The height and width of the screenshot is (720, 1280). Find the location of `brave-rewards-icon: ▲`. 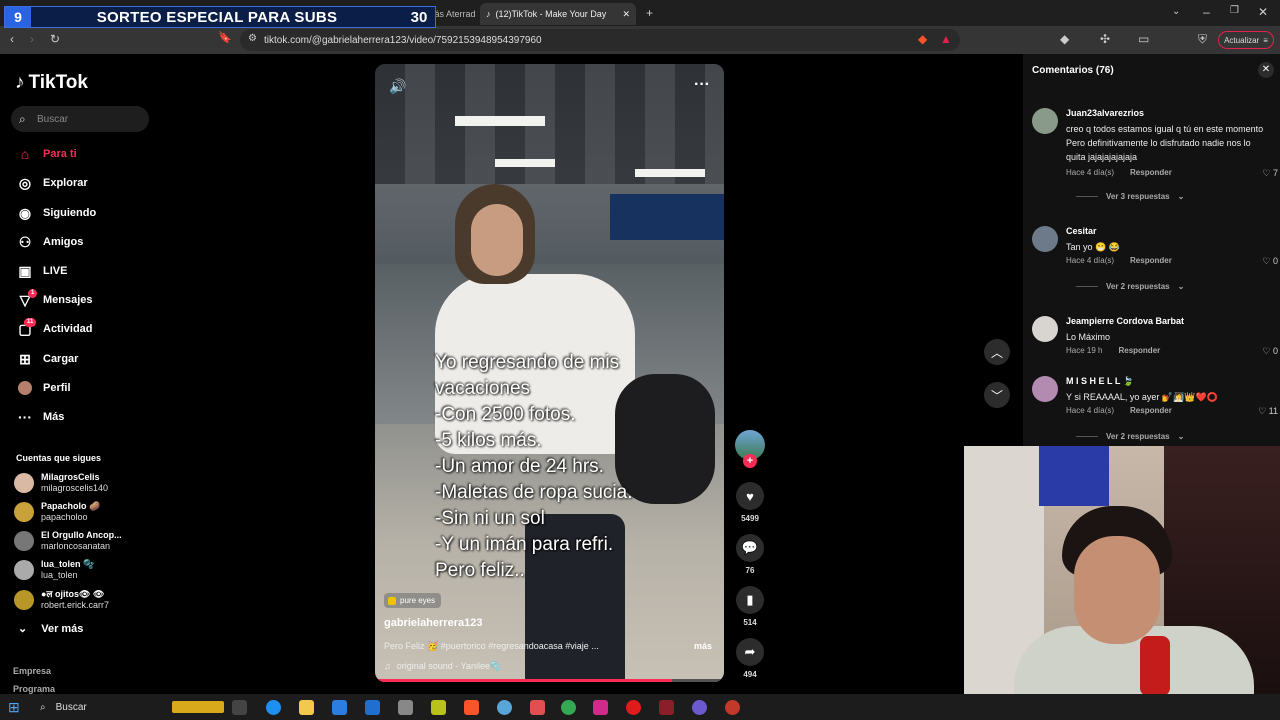

brave-rewards-icon: ▲ is located at coordinates (946, 39).